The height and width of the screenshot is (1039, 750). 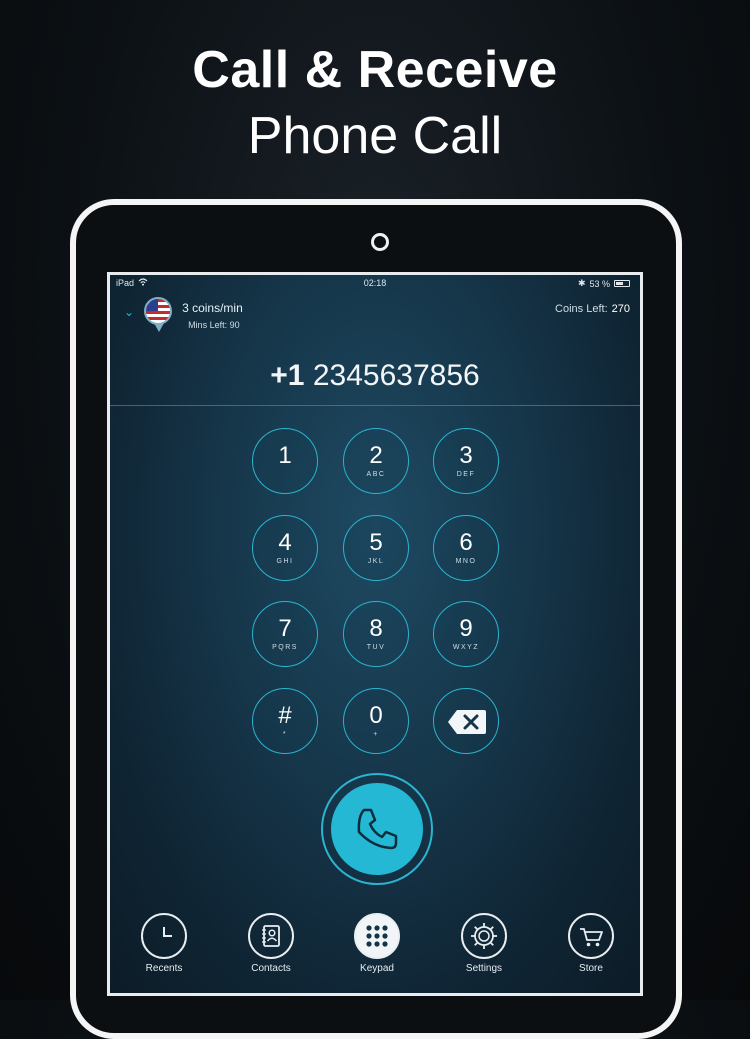 I want to click on key-hash: # *, so click(x=285, y=721).